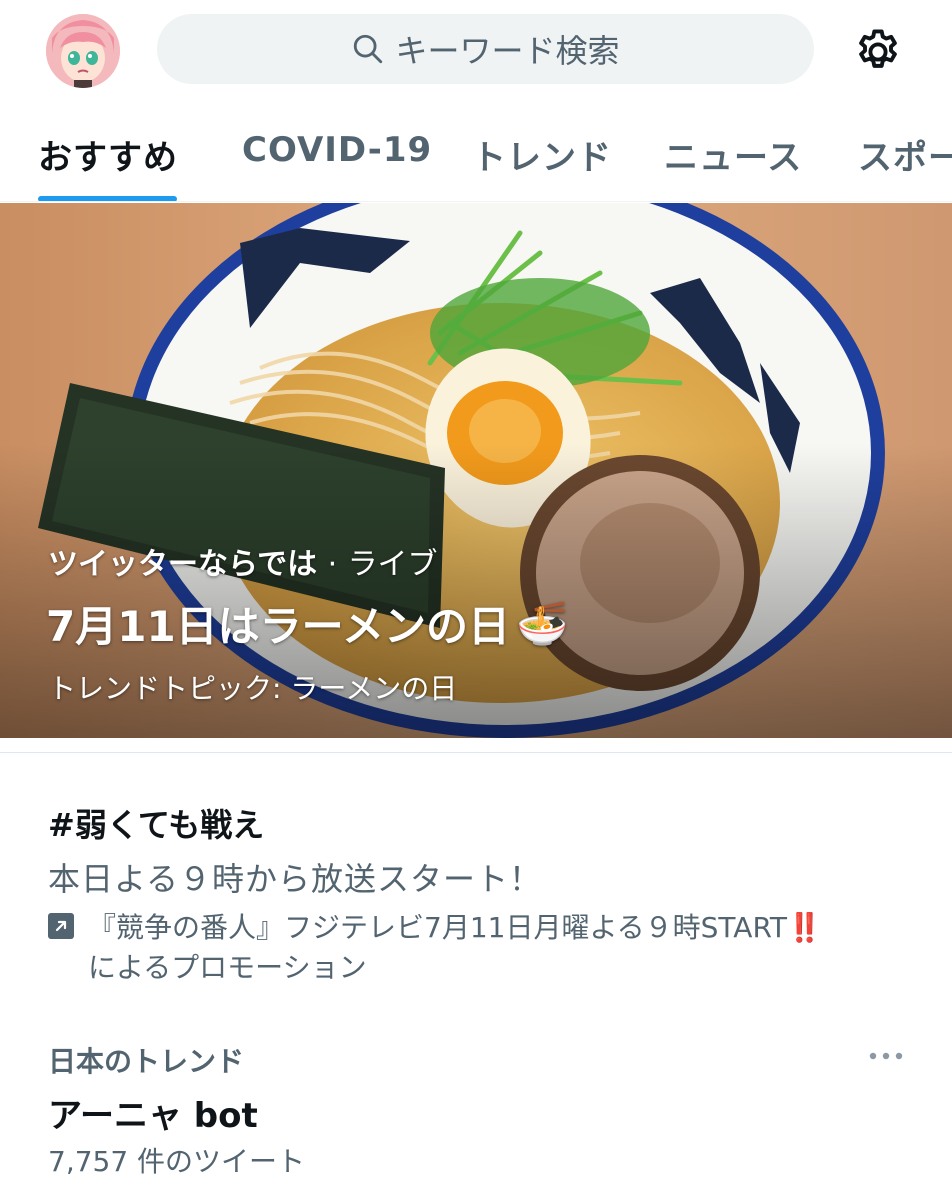  Describe the element at coordinates (368, 49) in the screenshot. I see `search-icon` at that location.